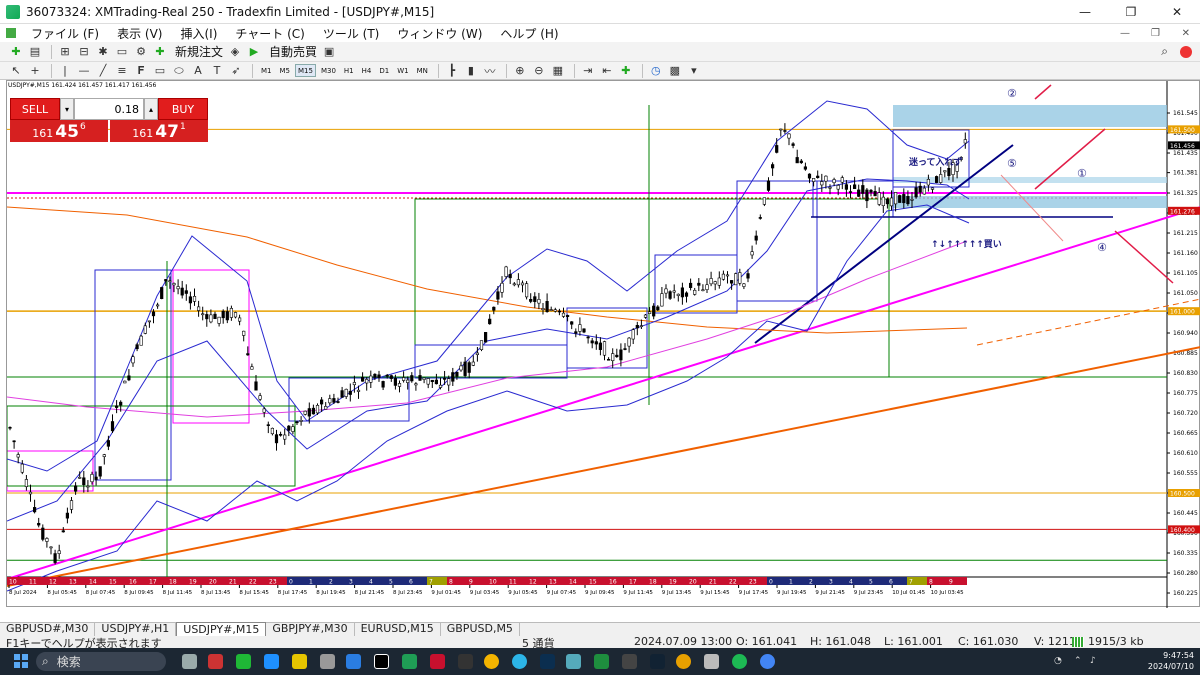  I want to click on zoom-in-icon: ⊕, so click(520, 71).